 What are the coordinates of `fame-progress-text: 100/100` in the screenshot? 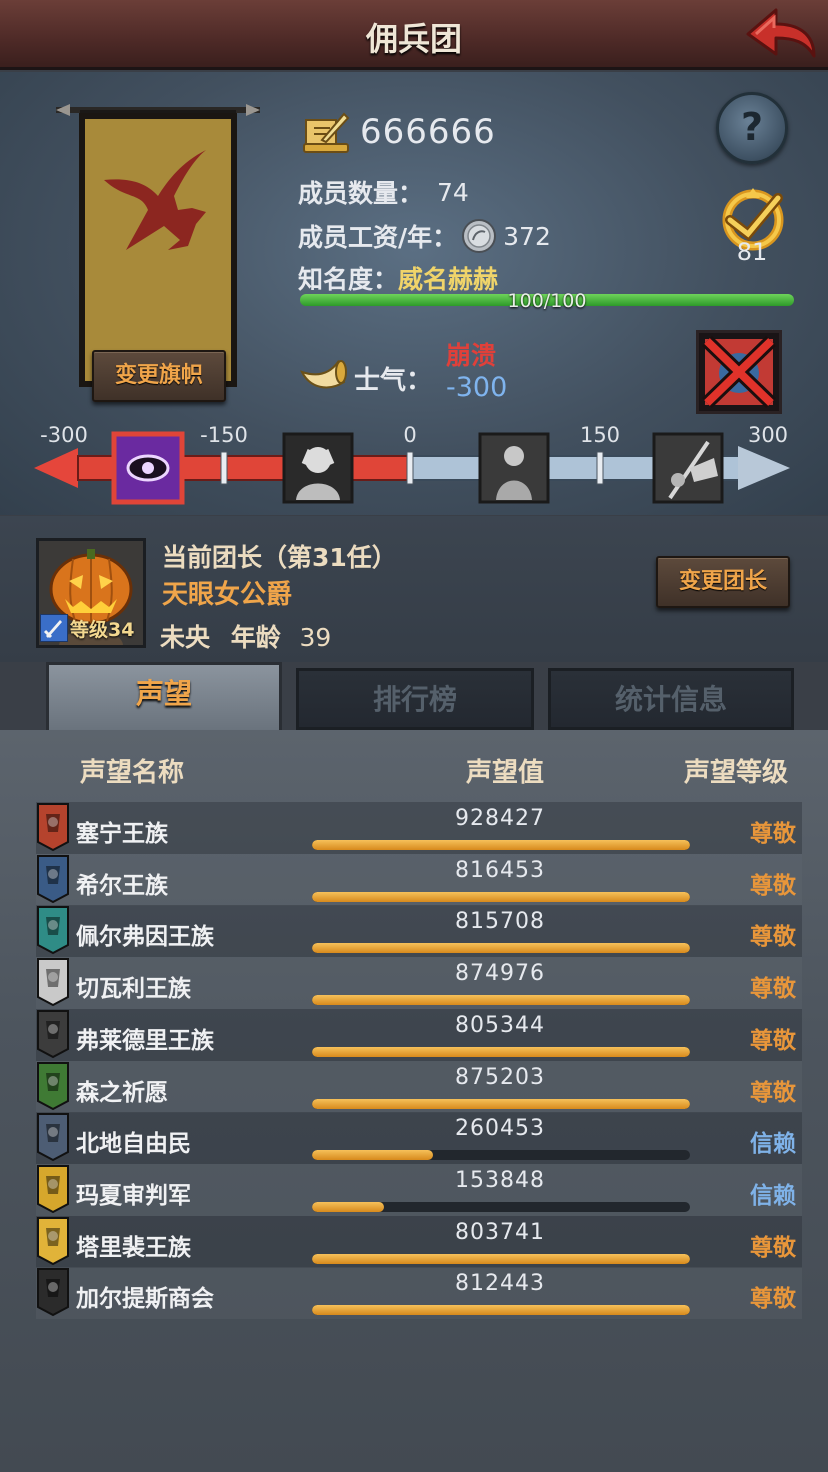 It's located at (547, 301).